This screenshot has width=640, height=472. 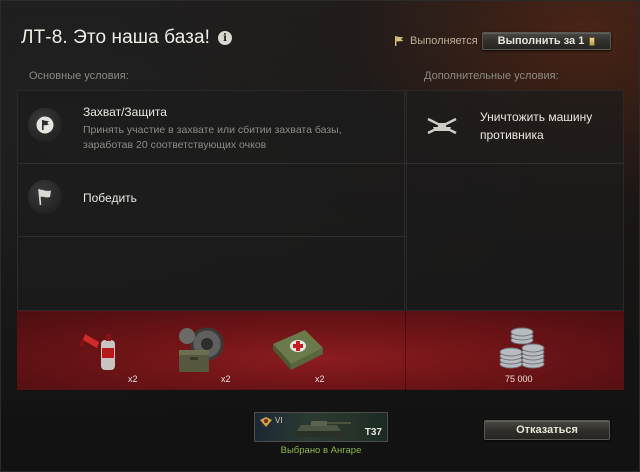 What do you see at coordinates (116, 37) in the screenshot?
I see `quest-title-text: ЛТ-8. Это наша база!` at bounding box center [116, 37].